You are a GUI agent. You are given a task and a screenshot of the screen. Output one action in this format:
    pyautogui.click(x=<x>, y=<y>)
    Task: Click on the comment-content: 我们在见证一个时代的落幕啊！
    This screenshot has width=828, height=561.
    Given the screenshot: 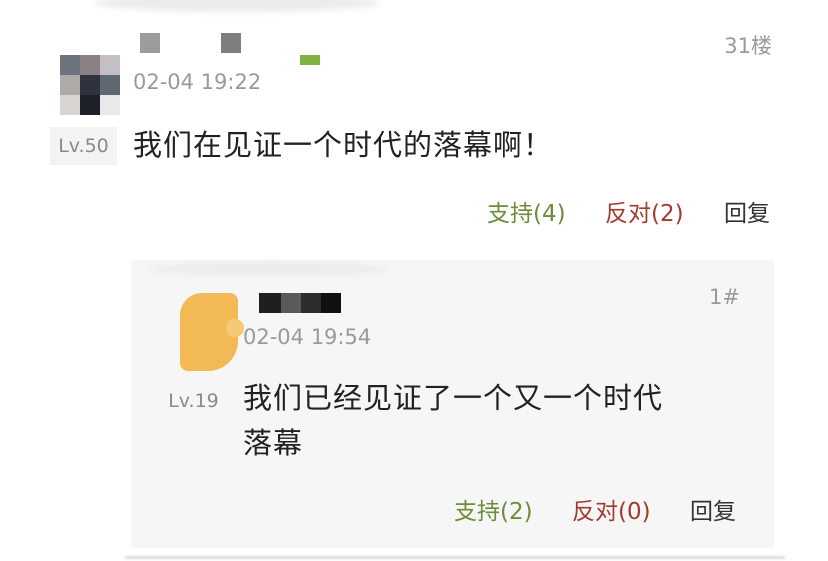 What is the action you would take?
    pyautogui.click(x=343, y=145)
    